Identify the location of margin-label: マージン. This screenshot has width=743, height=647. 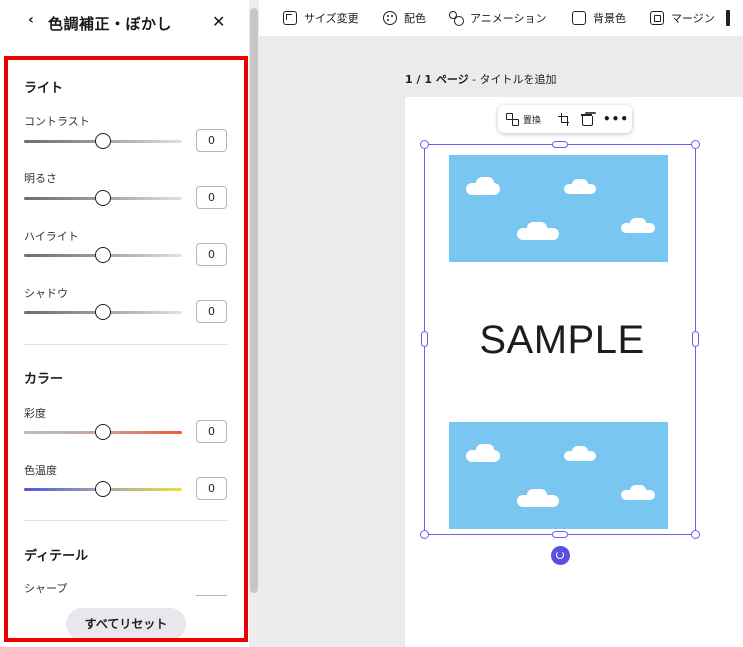
(693, 18).